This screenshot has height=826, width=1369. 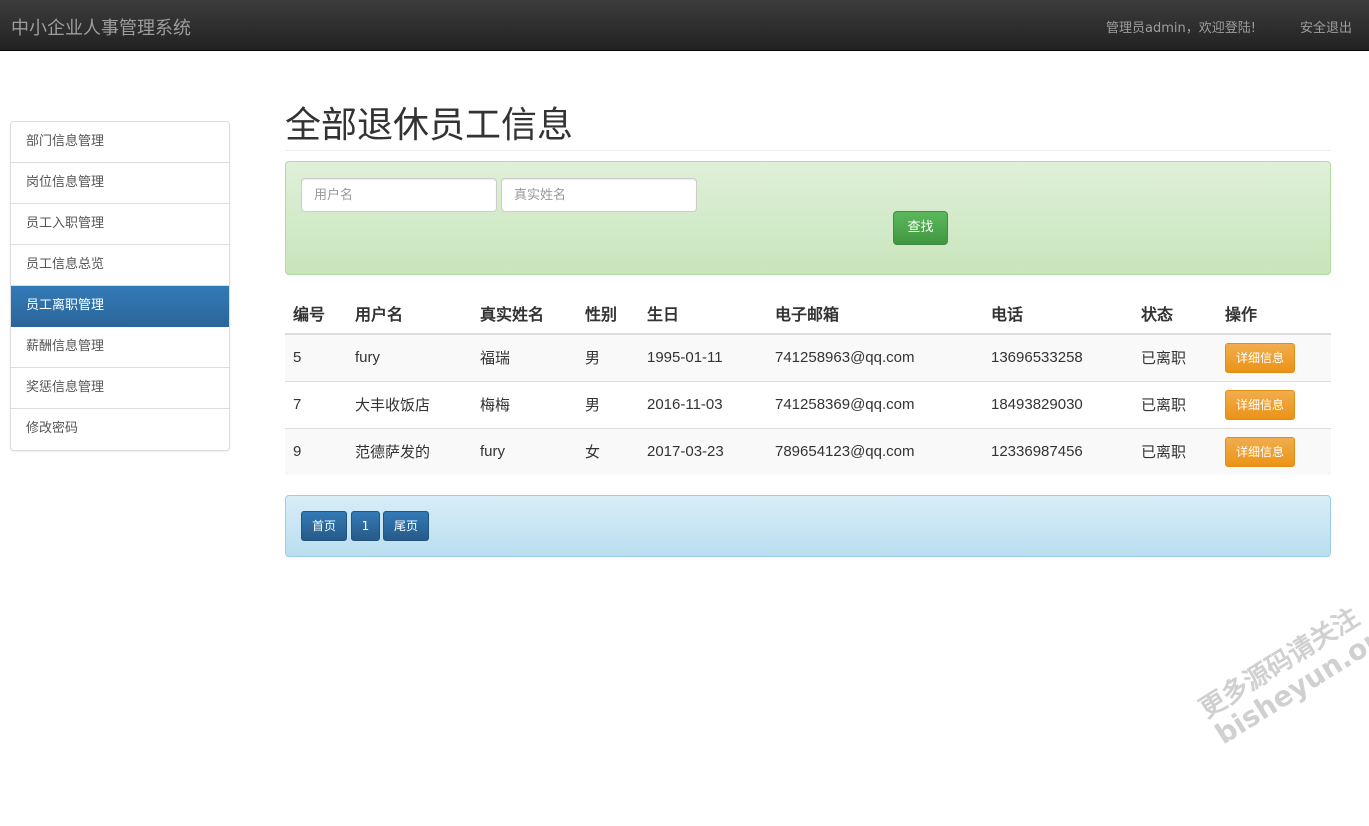 I want to click on cell-gender: 女, so click(x=608, y=451).